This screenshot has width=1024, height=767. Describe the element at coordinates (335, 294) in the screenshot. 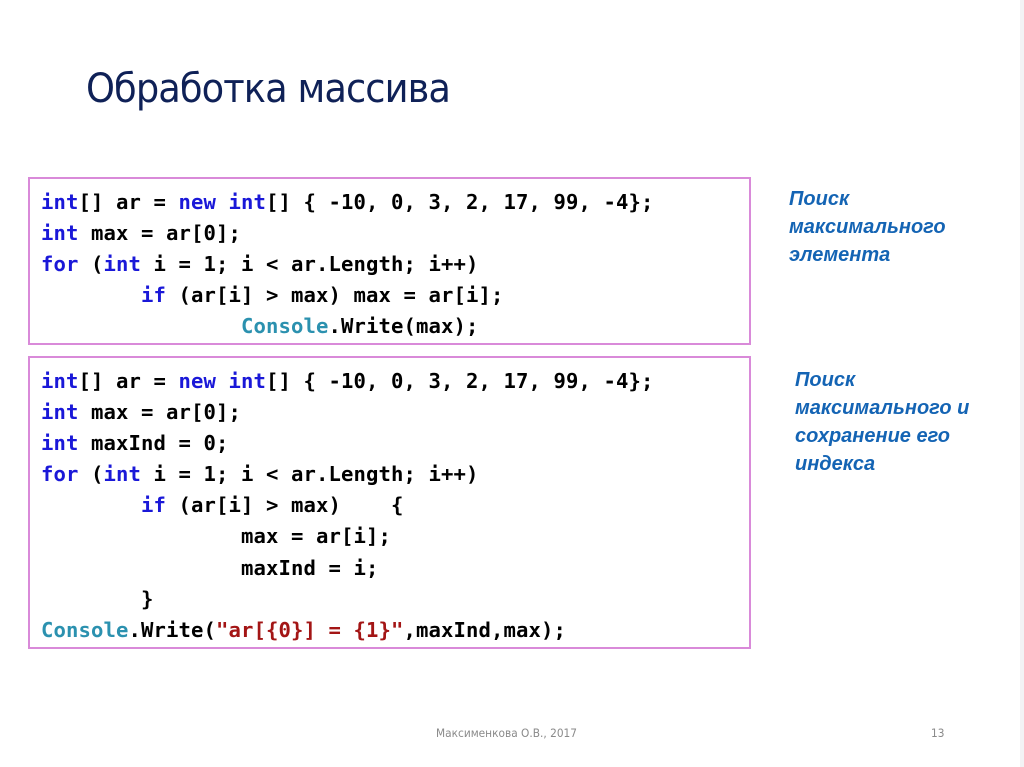

I see `code-text: (ar[i] > max) max = ar[i];` at that location.